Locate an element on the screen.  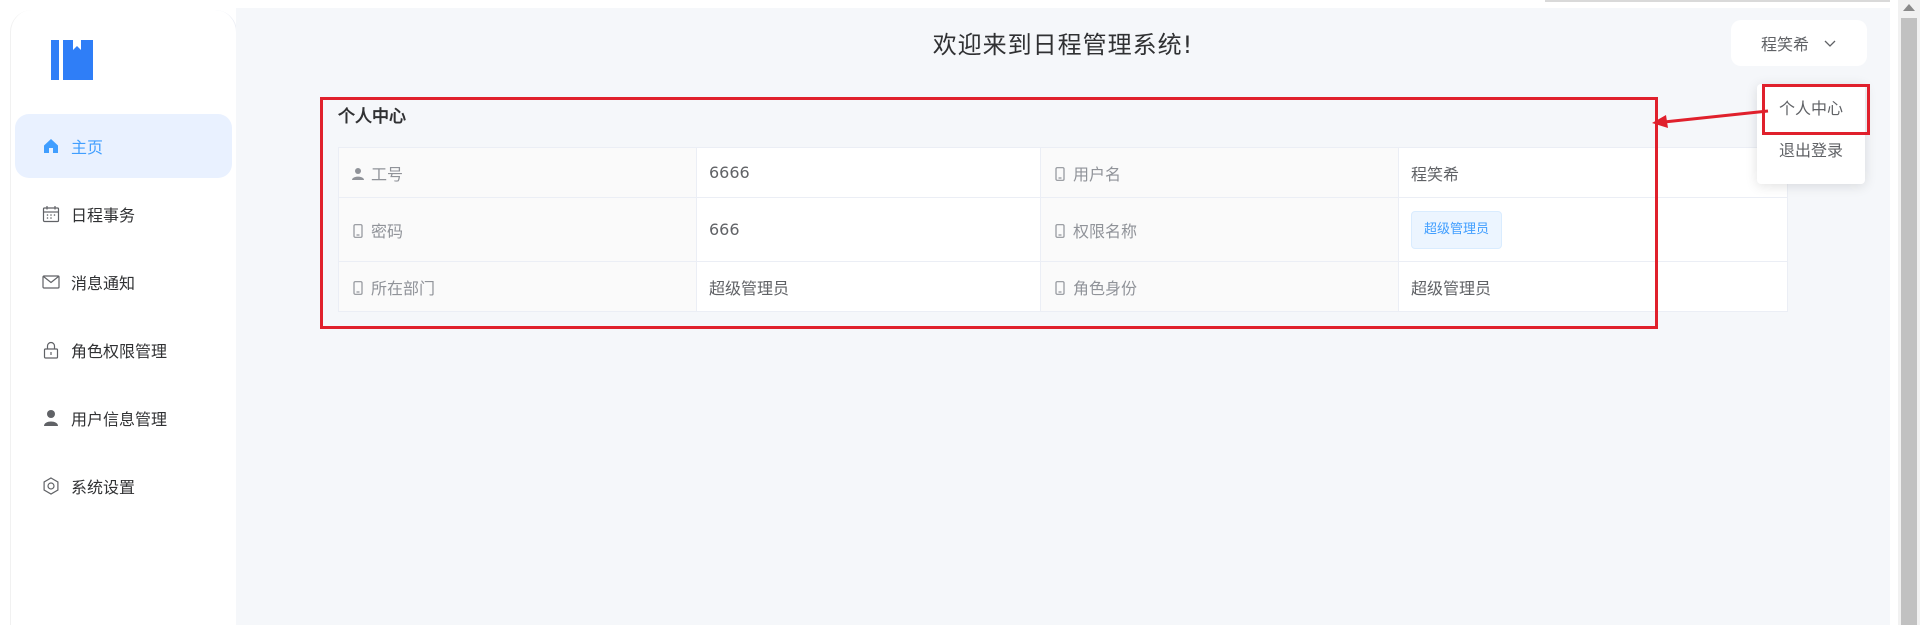
sidebar-item-schedule: 日程事务 is located at coordinates (123, 214).